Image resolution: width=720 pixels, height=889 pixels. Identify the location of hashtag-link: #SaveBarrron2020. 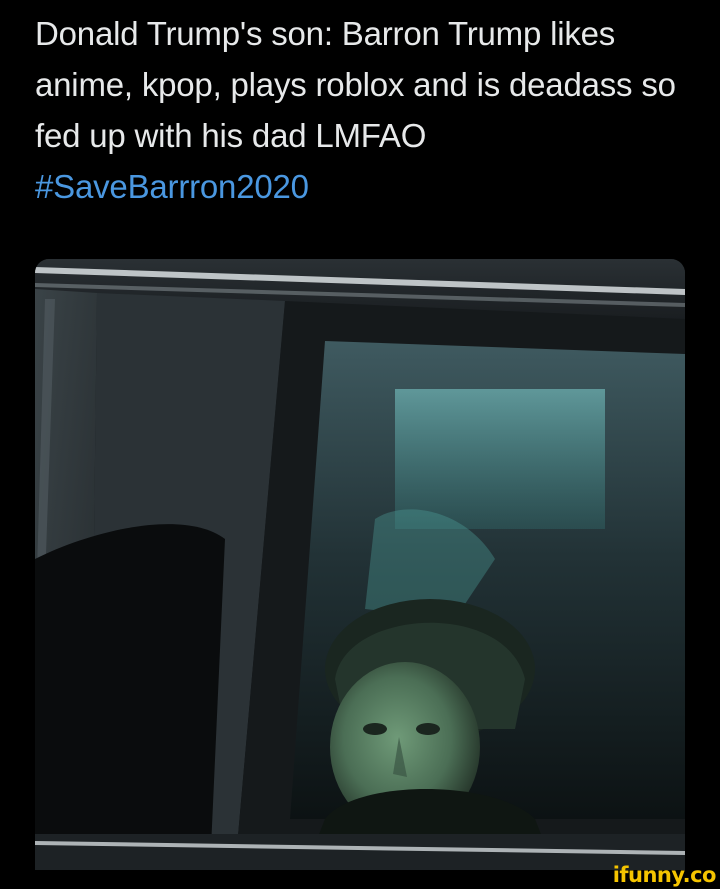
(172, 186).